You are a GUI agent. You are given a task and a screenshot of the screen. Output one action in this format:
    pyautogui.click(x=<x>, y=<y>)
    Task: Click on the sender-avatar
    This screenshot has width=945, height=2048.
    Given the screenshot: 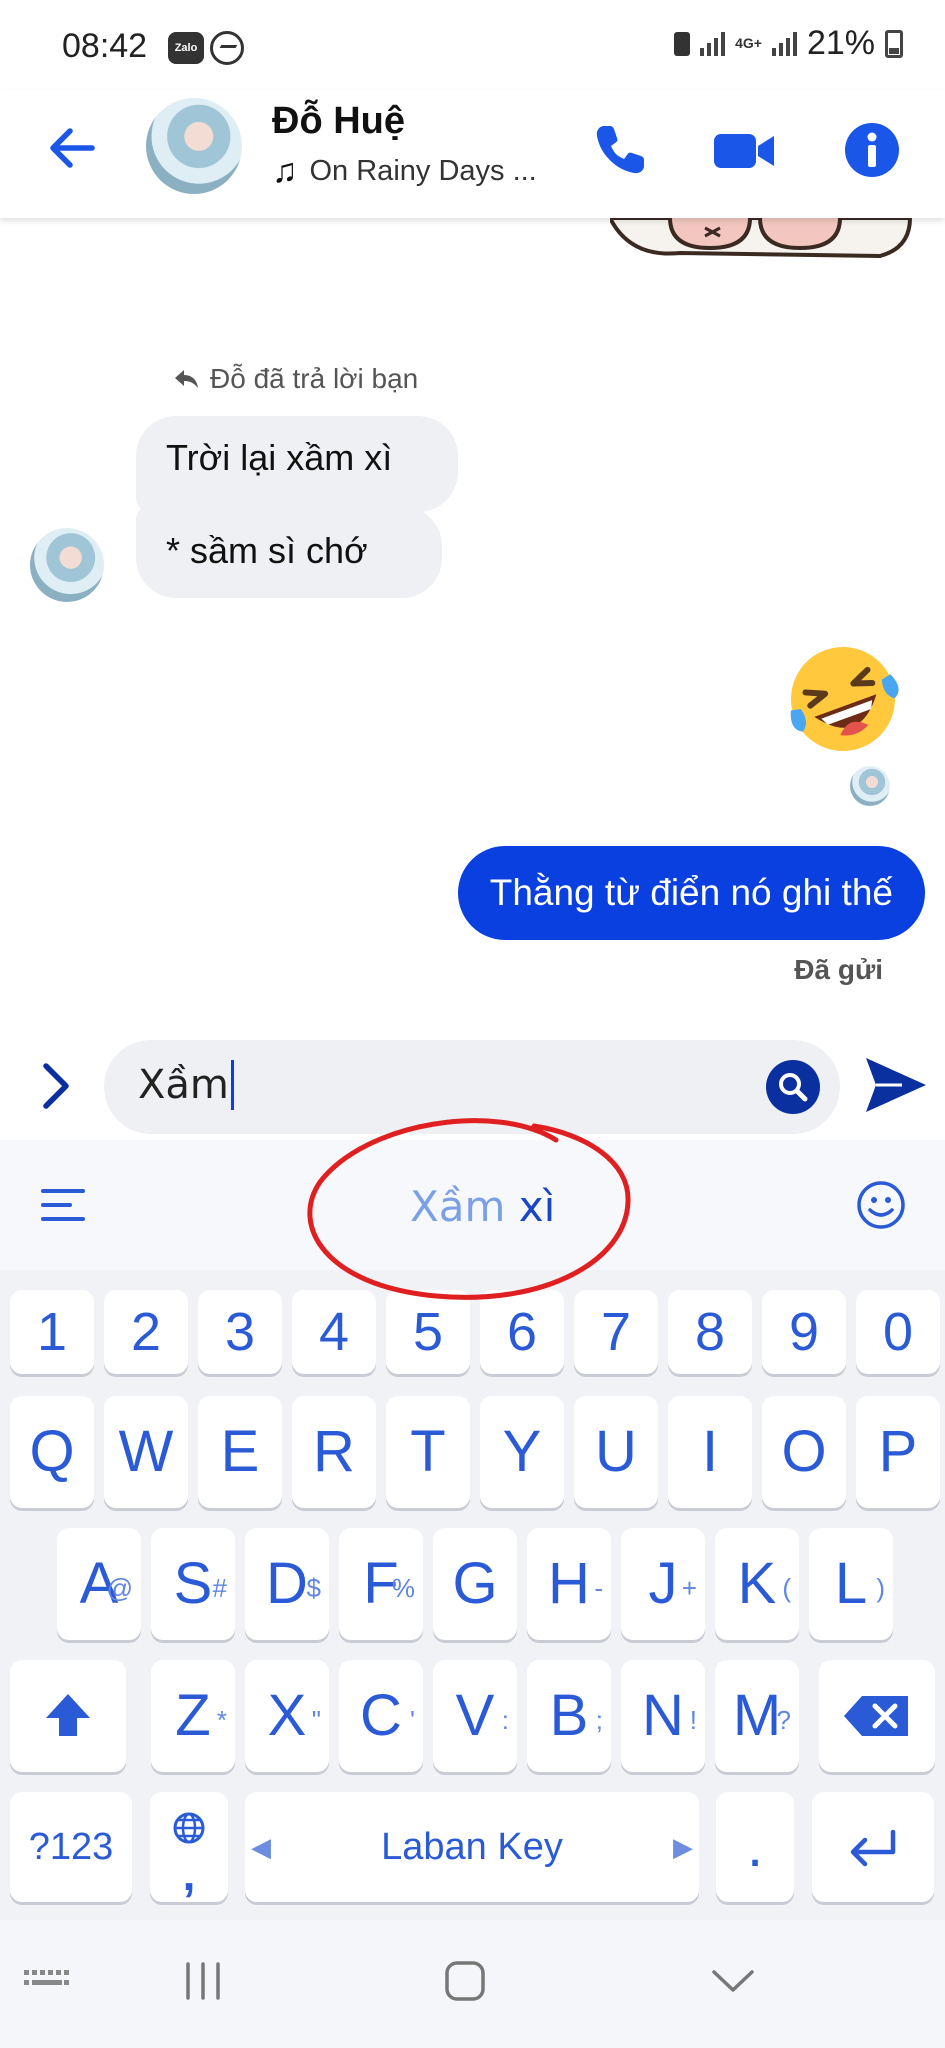 What is the action you would take?
    pyautogui.click(x=67, y=565)
    